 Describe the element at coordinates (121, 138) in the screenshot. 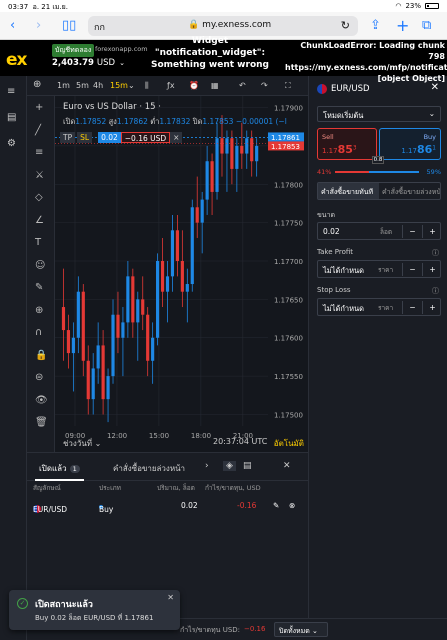

I see `position-line: TP SL 0.02 −0.16 USD ×` at that location.